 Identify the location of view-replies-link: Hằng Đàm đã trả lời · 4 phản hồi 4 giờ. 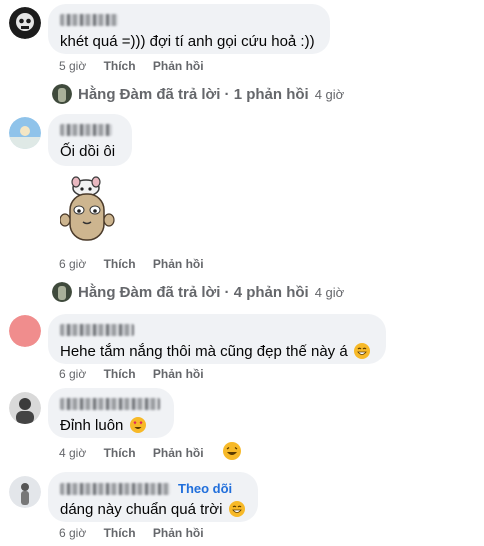
(198, 292).